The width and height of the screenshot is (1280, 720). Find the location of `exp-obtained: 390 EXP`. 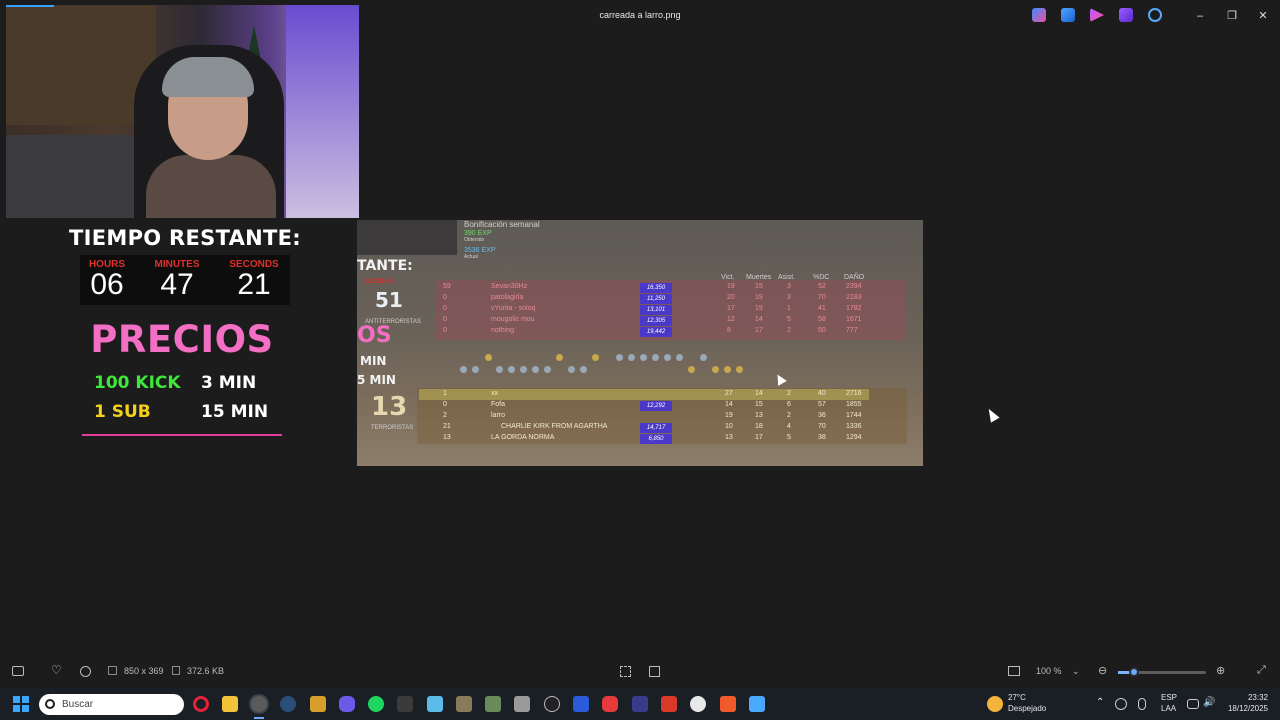

exp-obtained: 390 EXP is located at coordinates (478, 233).